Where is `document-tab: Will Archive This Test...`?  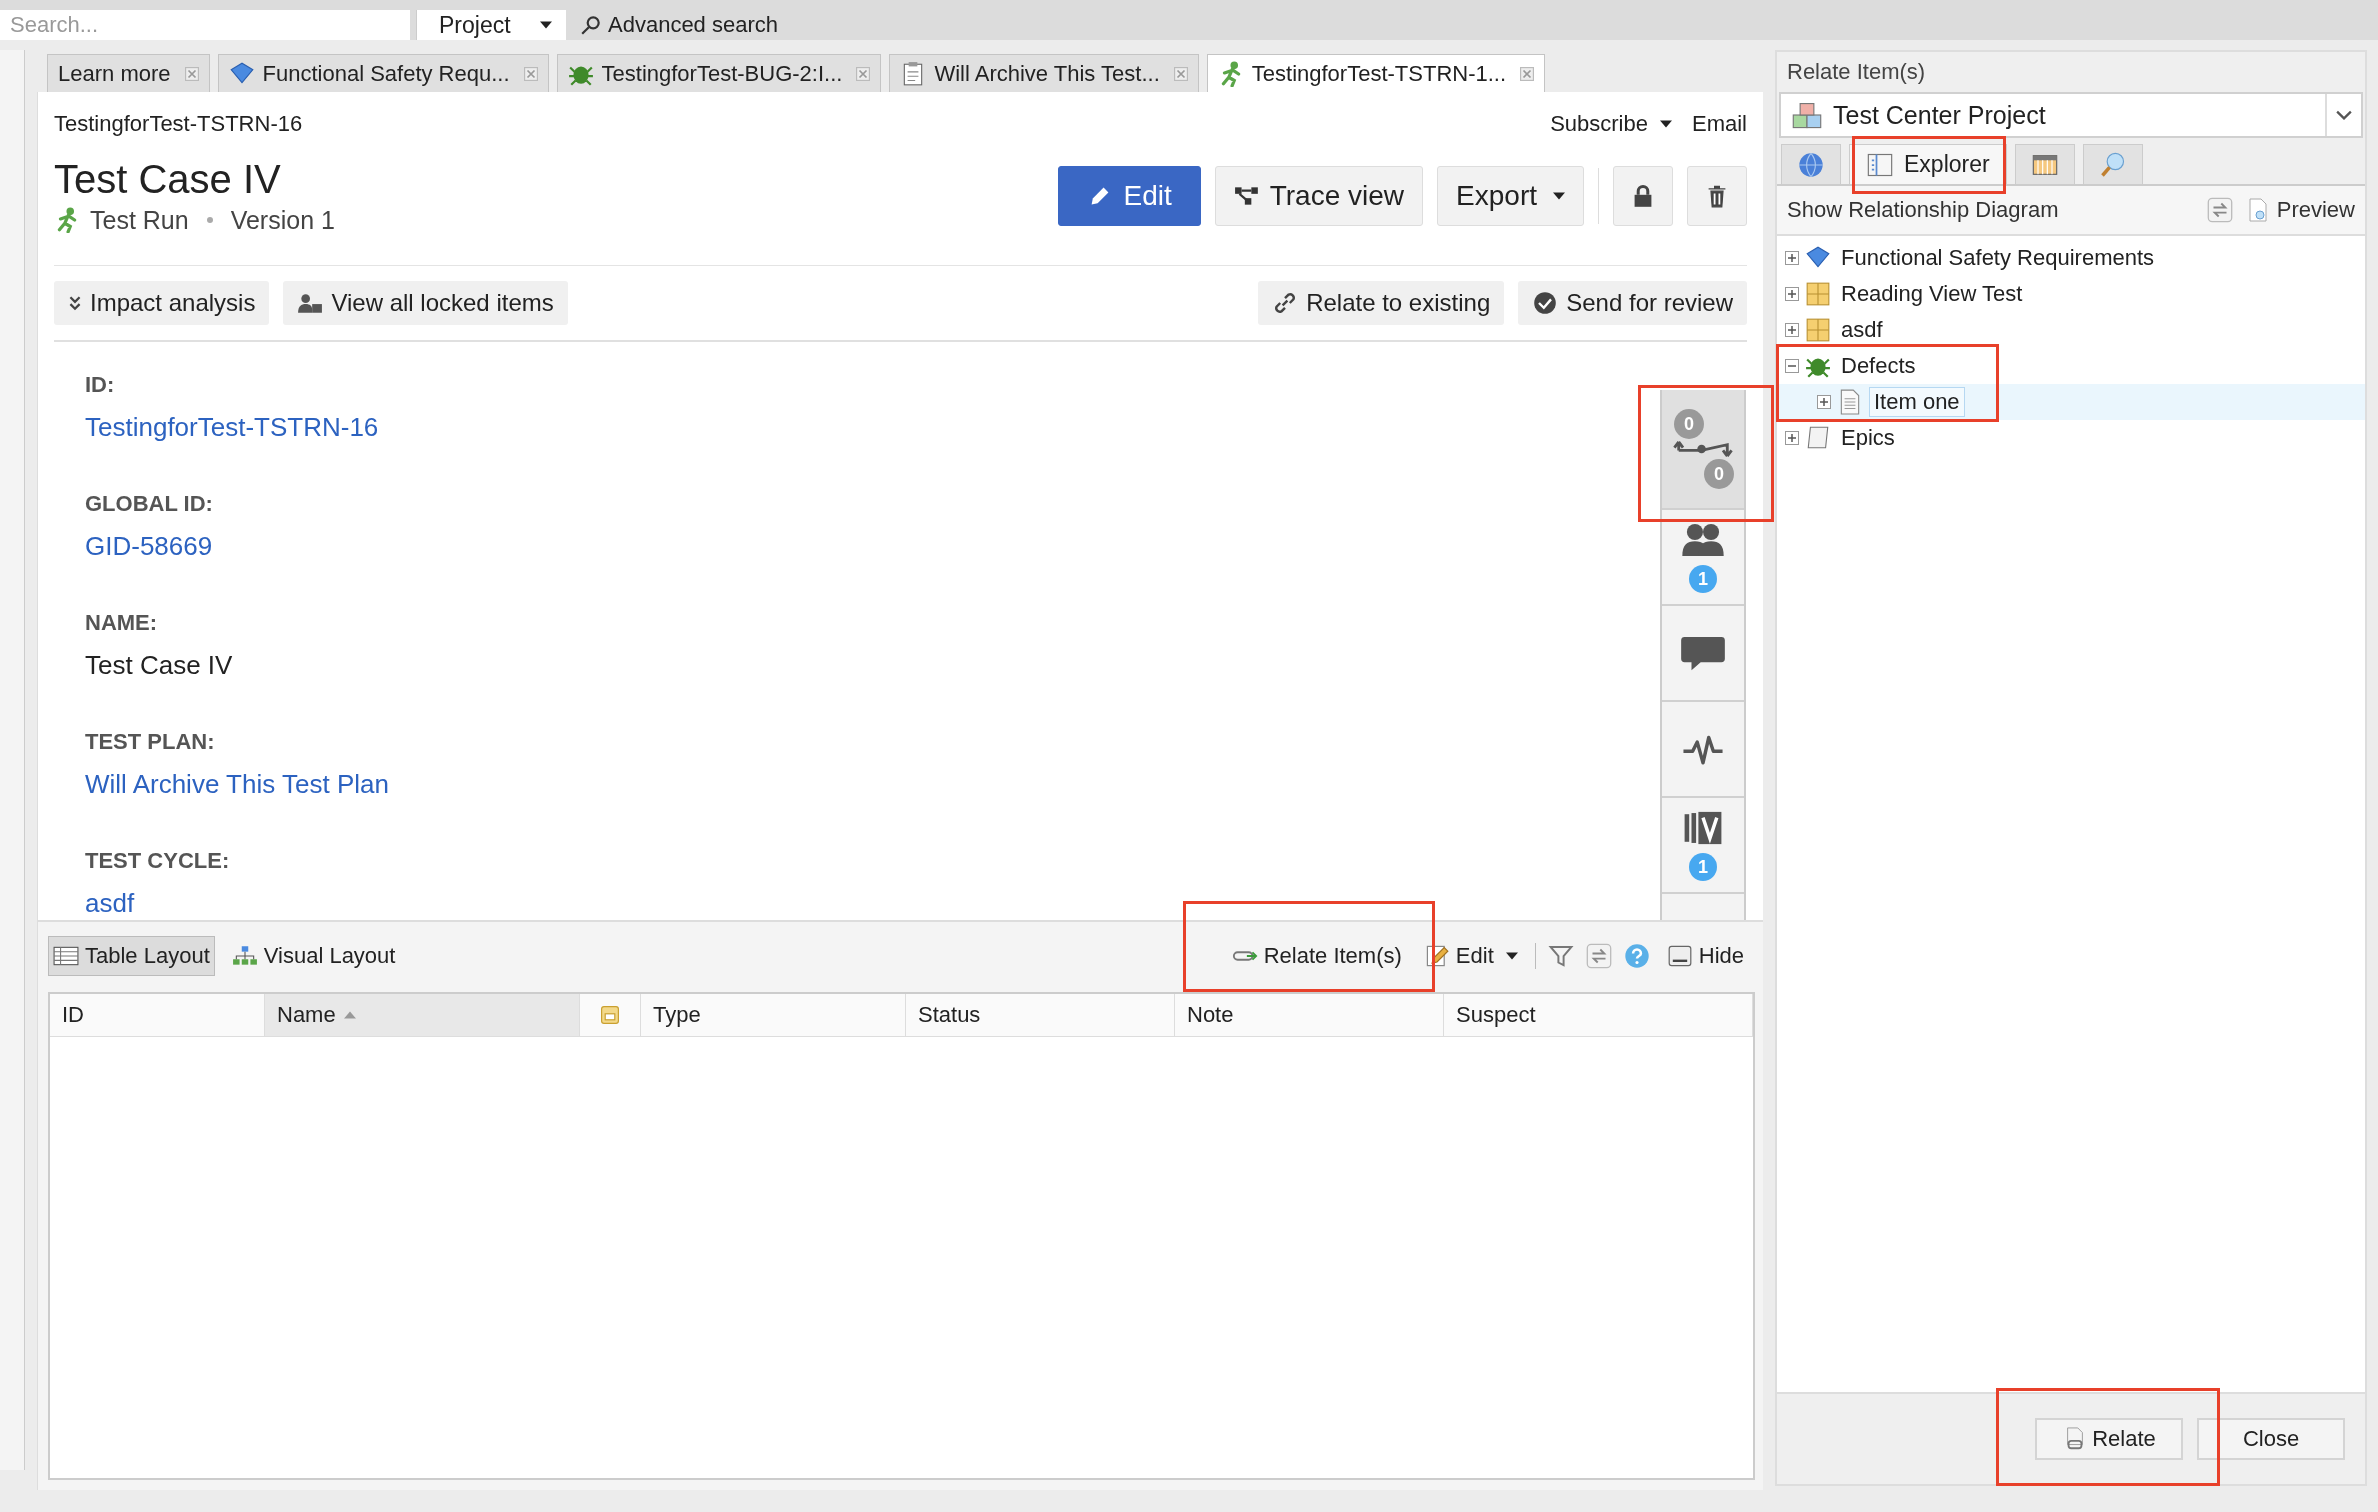
document-tab: Will Archive This Test... is located at coordinates (1044, 73).